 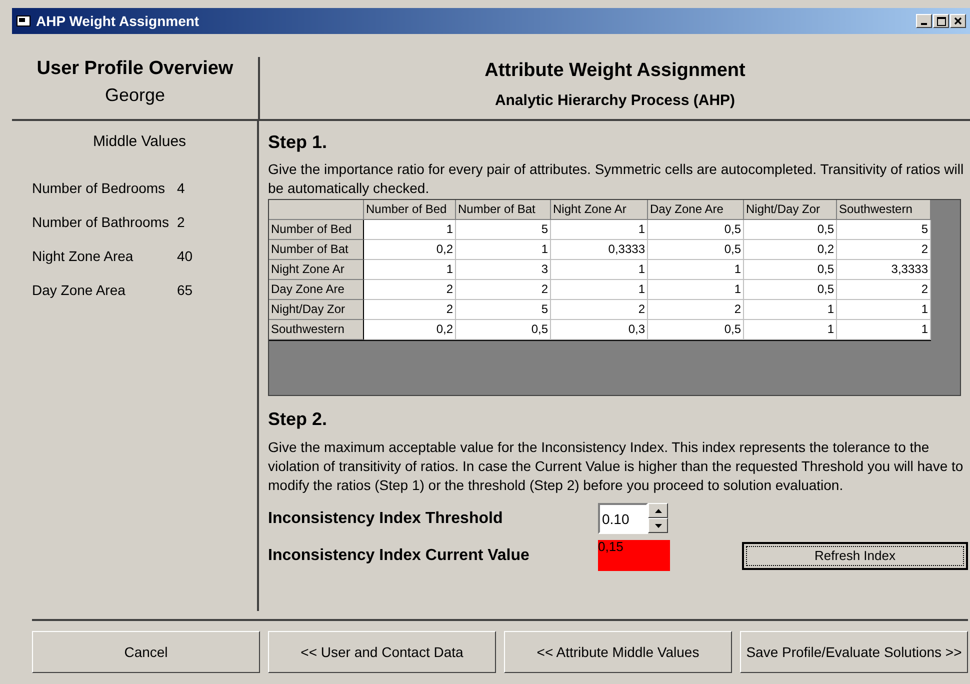 What do you see at coordinates (135, 68) in the screenshot?
I see `profile-title: User Profile Overview` at bounding box center [135, 68].